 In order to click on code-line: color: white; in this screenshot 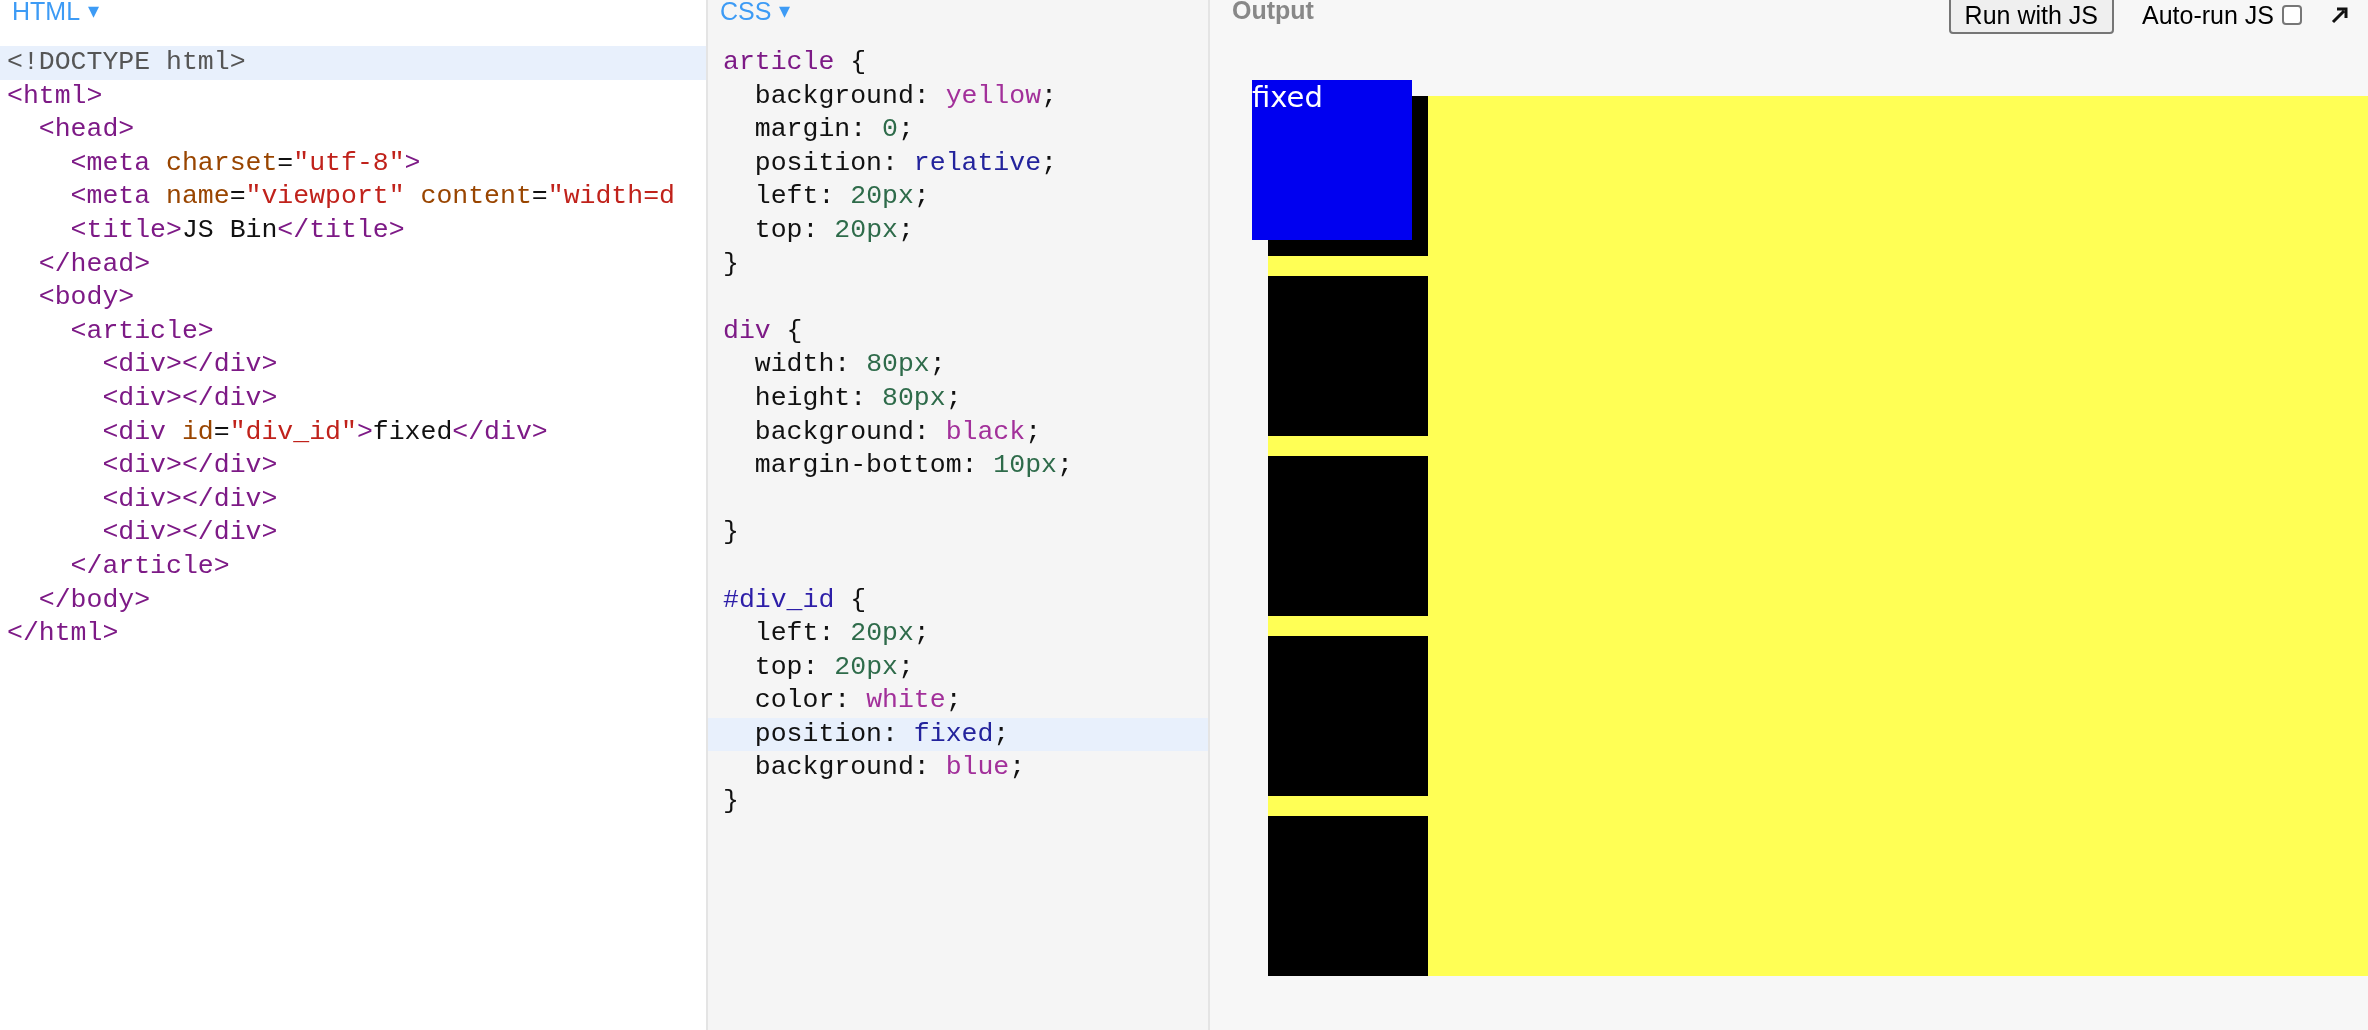, I will do `click(858, 701)`.